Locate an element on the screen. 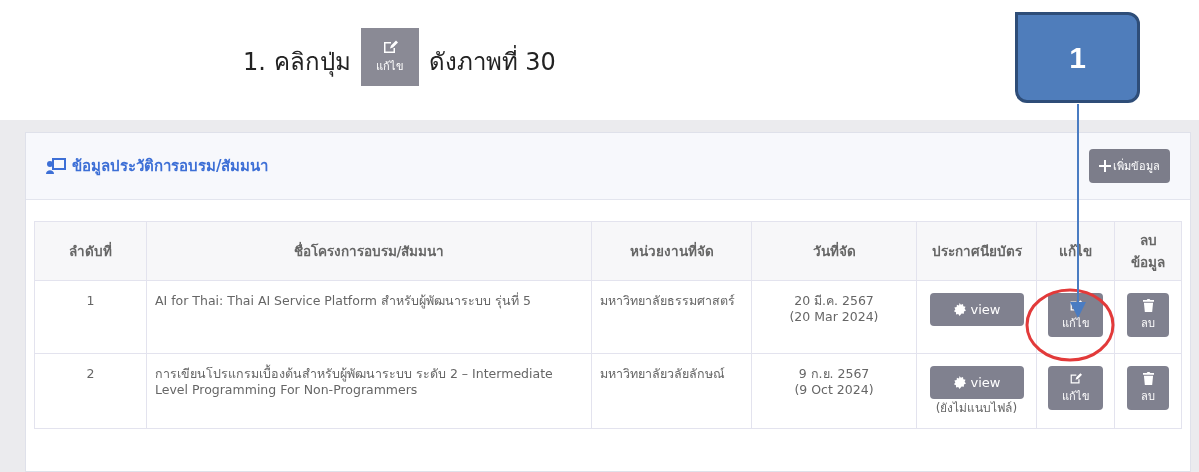  column-header: ลำดับที่ is located at coordinates (90, 251).